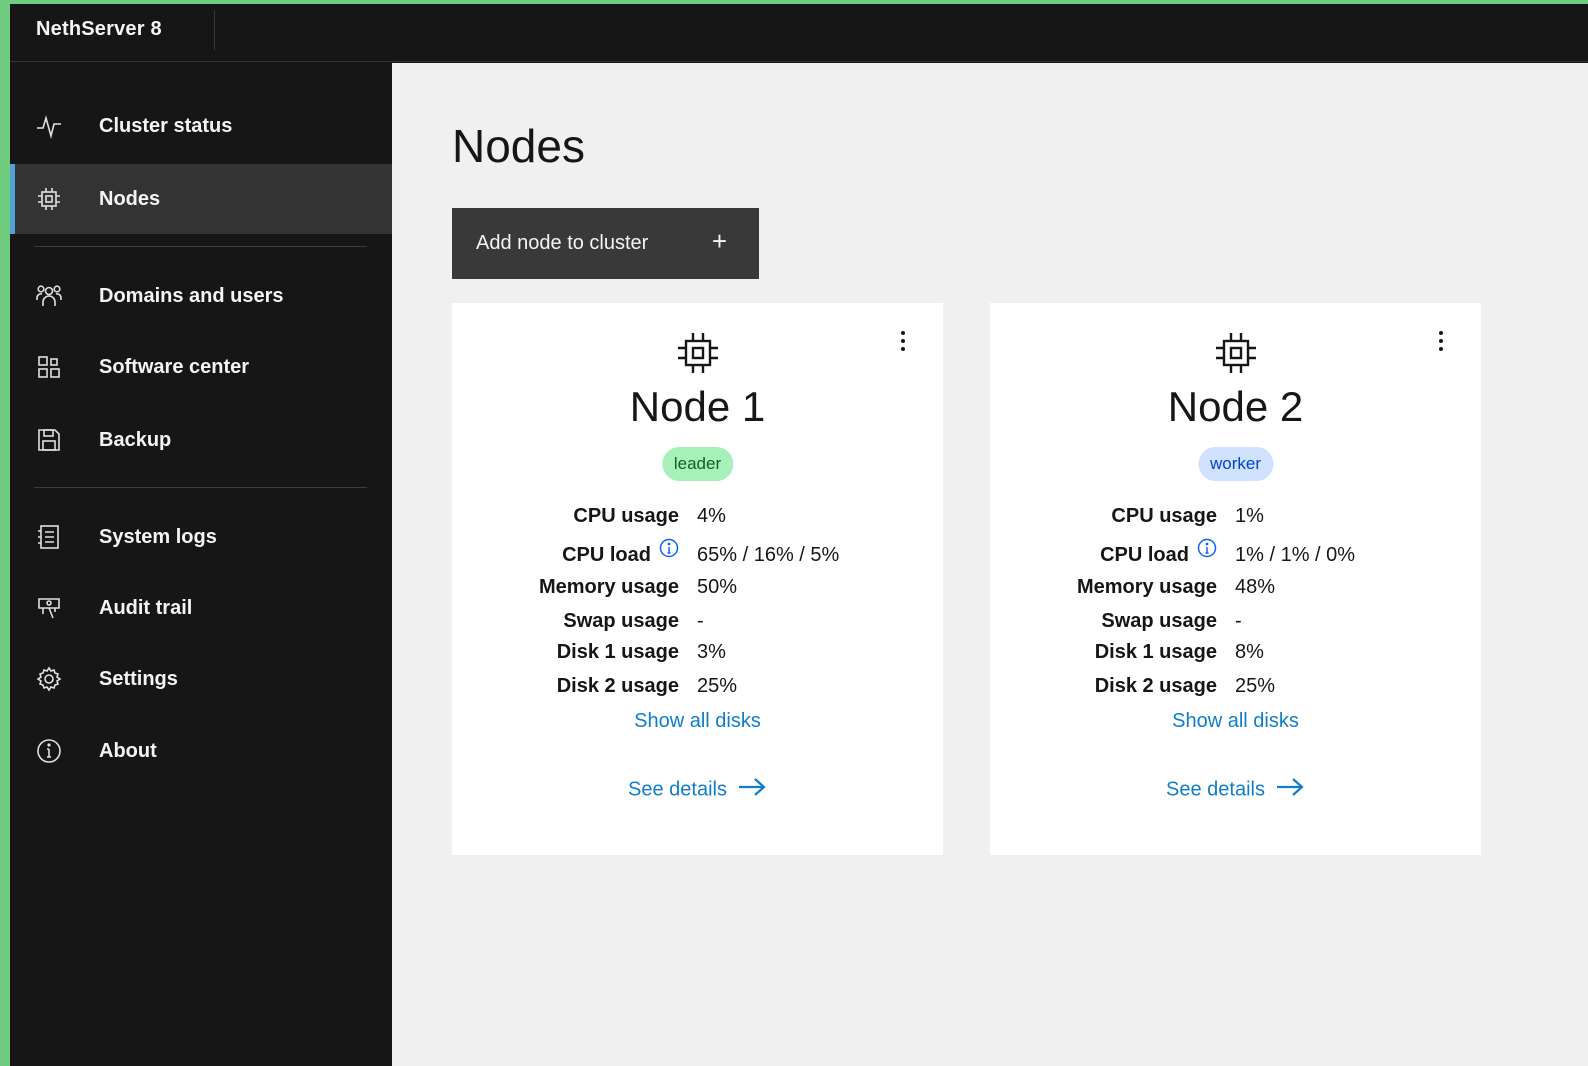 Image resolution: width=1588 pixels, height=1066 pixels. I want to click on sidebar-item-domains-and-users: Domains and users, so click(201, 296).